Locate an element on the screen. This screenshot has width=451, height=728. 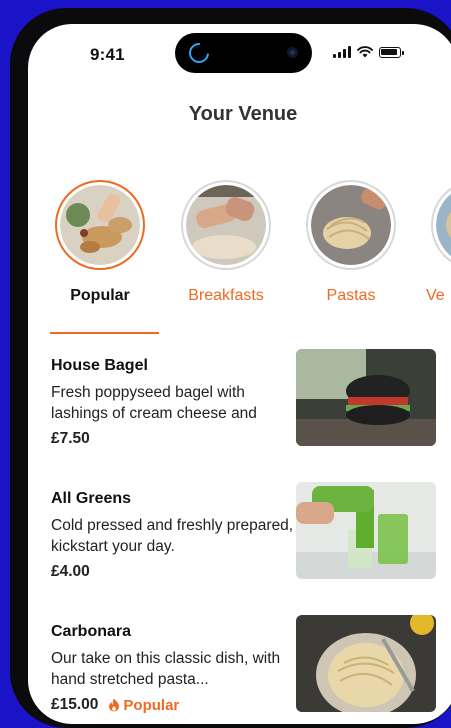
category-tab-pastas: Pastas is located at coordinates (351, 242).